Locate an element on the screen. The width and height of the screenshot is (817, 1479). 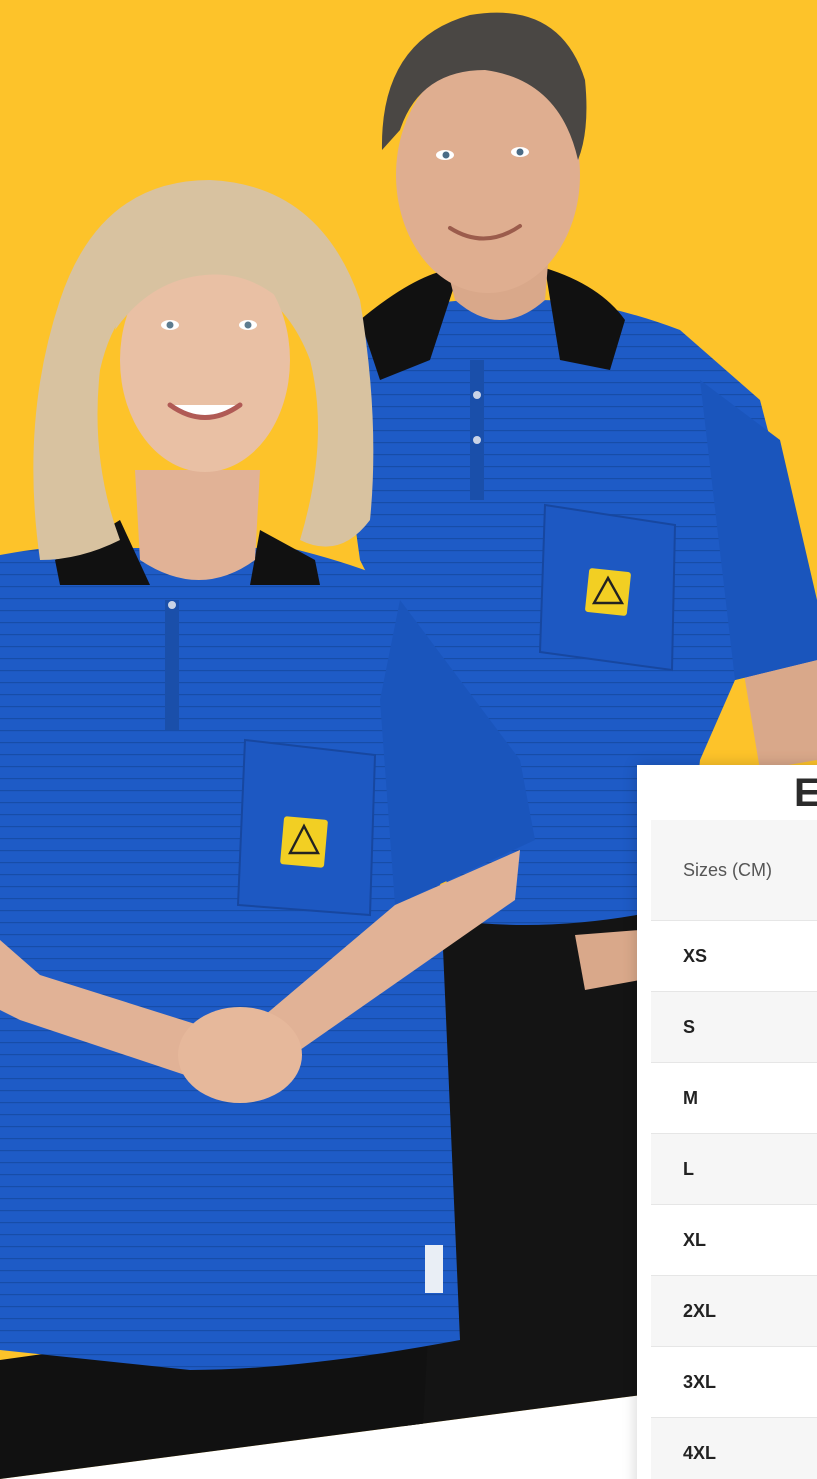
table-row: XS is located at coordinates (734, 956).